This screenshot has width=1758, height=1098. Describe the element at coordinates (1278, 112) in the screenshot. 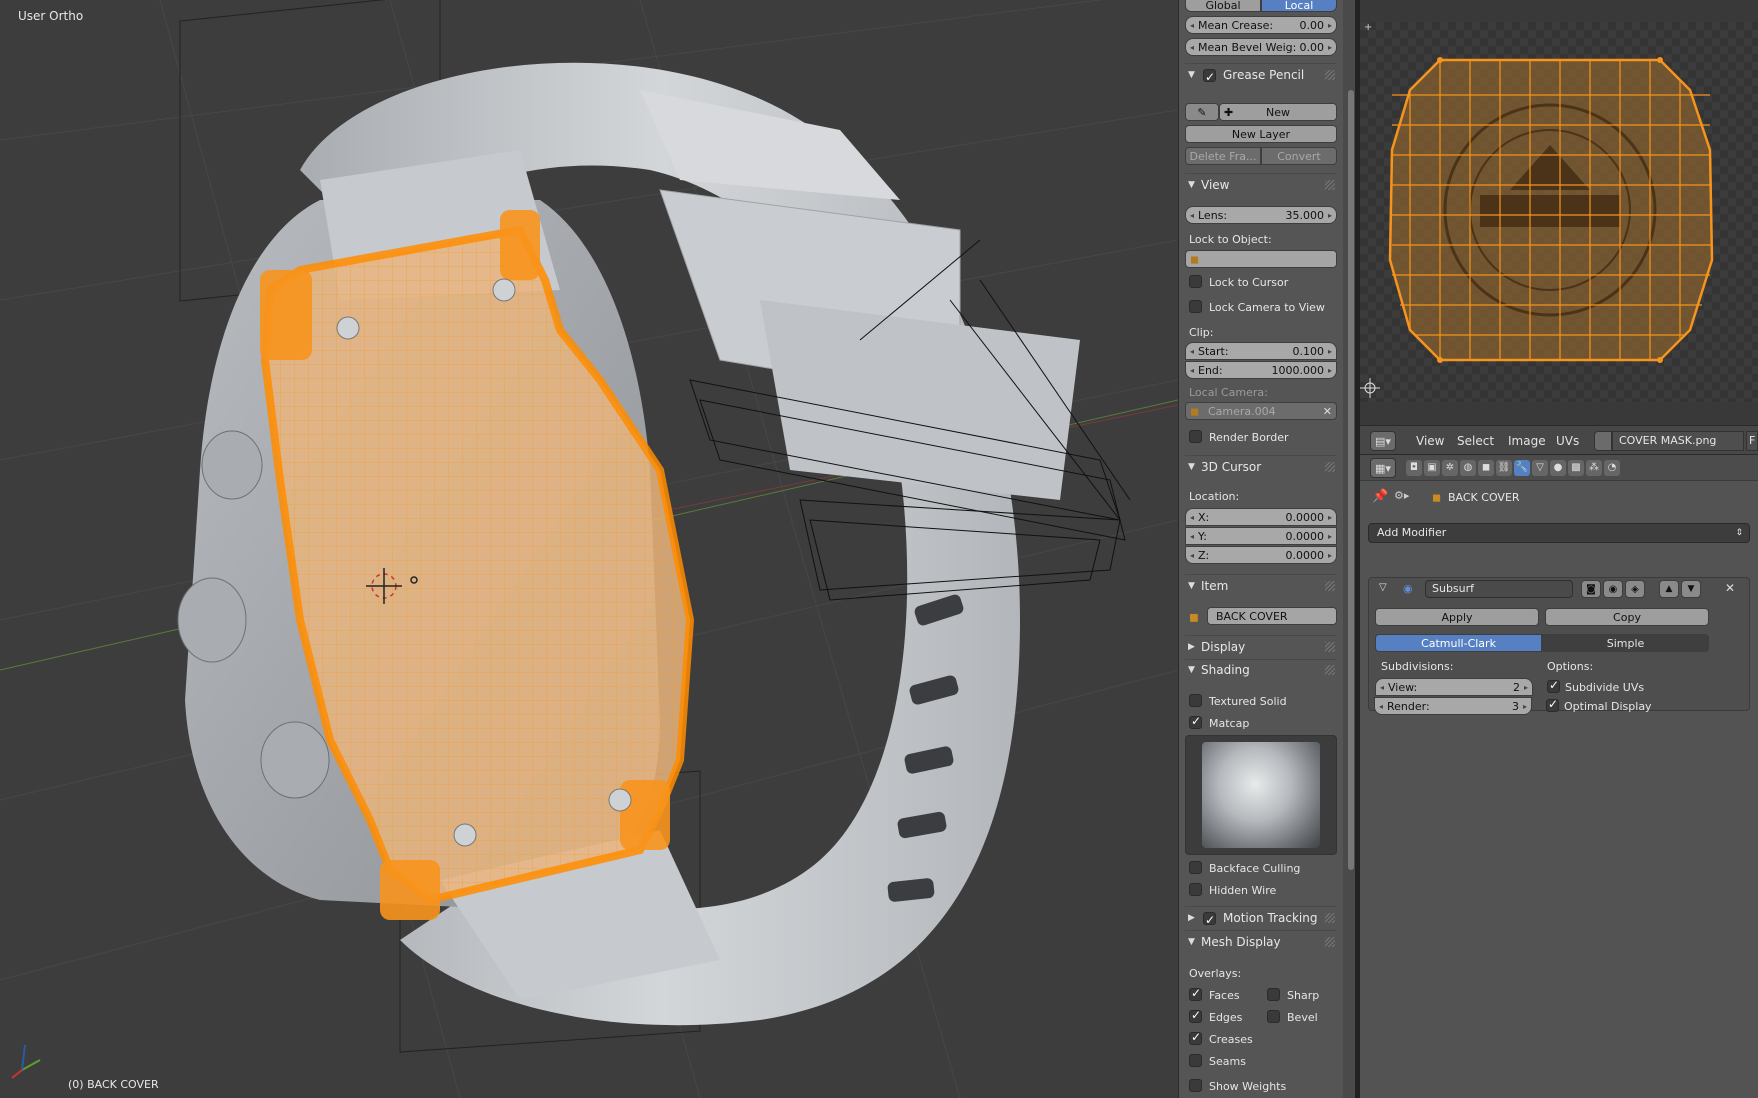

I see `new-grease-pencil-button: ✚ New` at that location.